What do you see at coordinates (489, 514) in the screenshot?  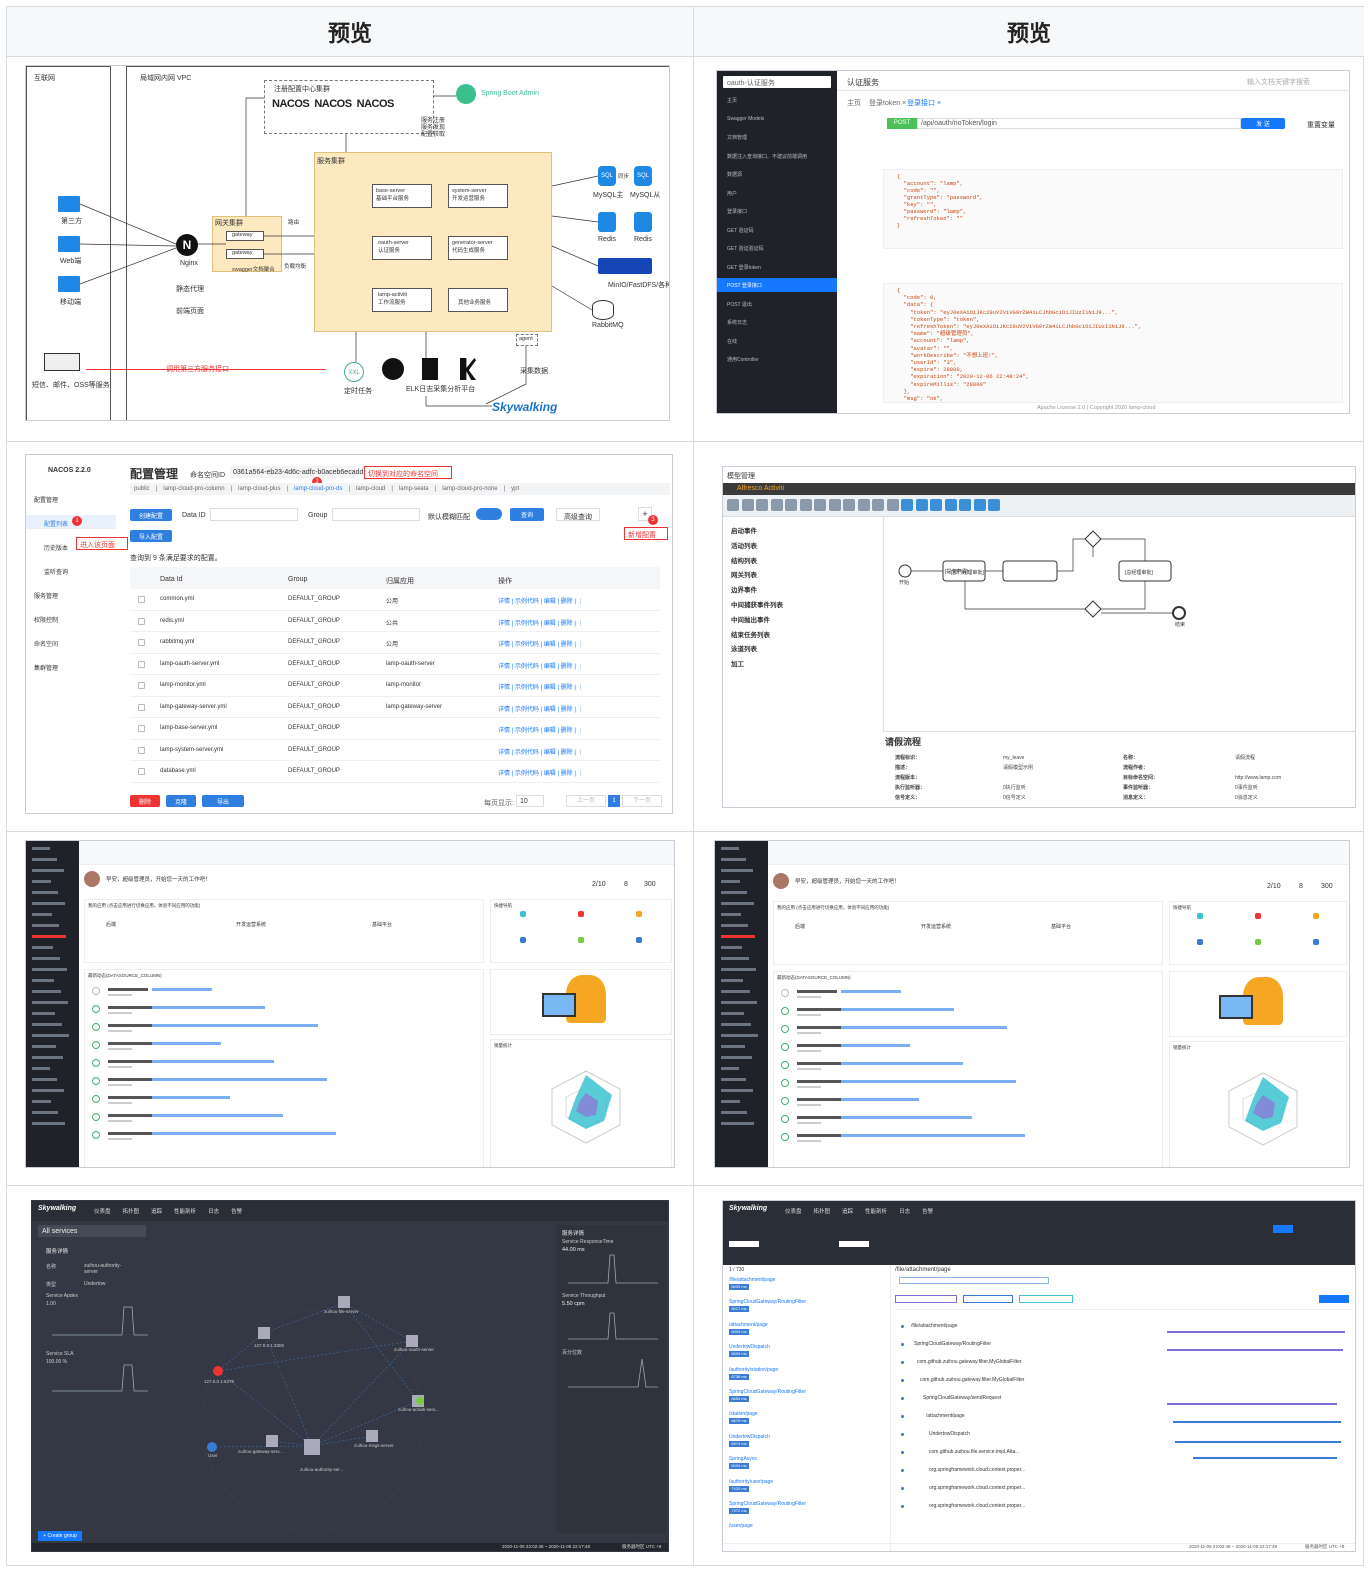 I see `fuzzy-toggle` at bounding box center [489, 514].